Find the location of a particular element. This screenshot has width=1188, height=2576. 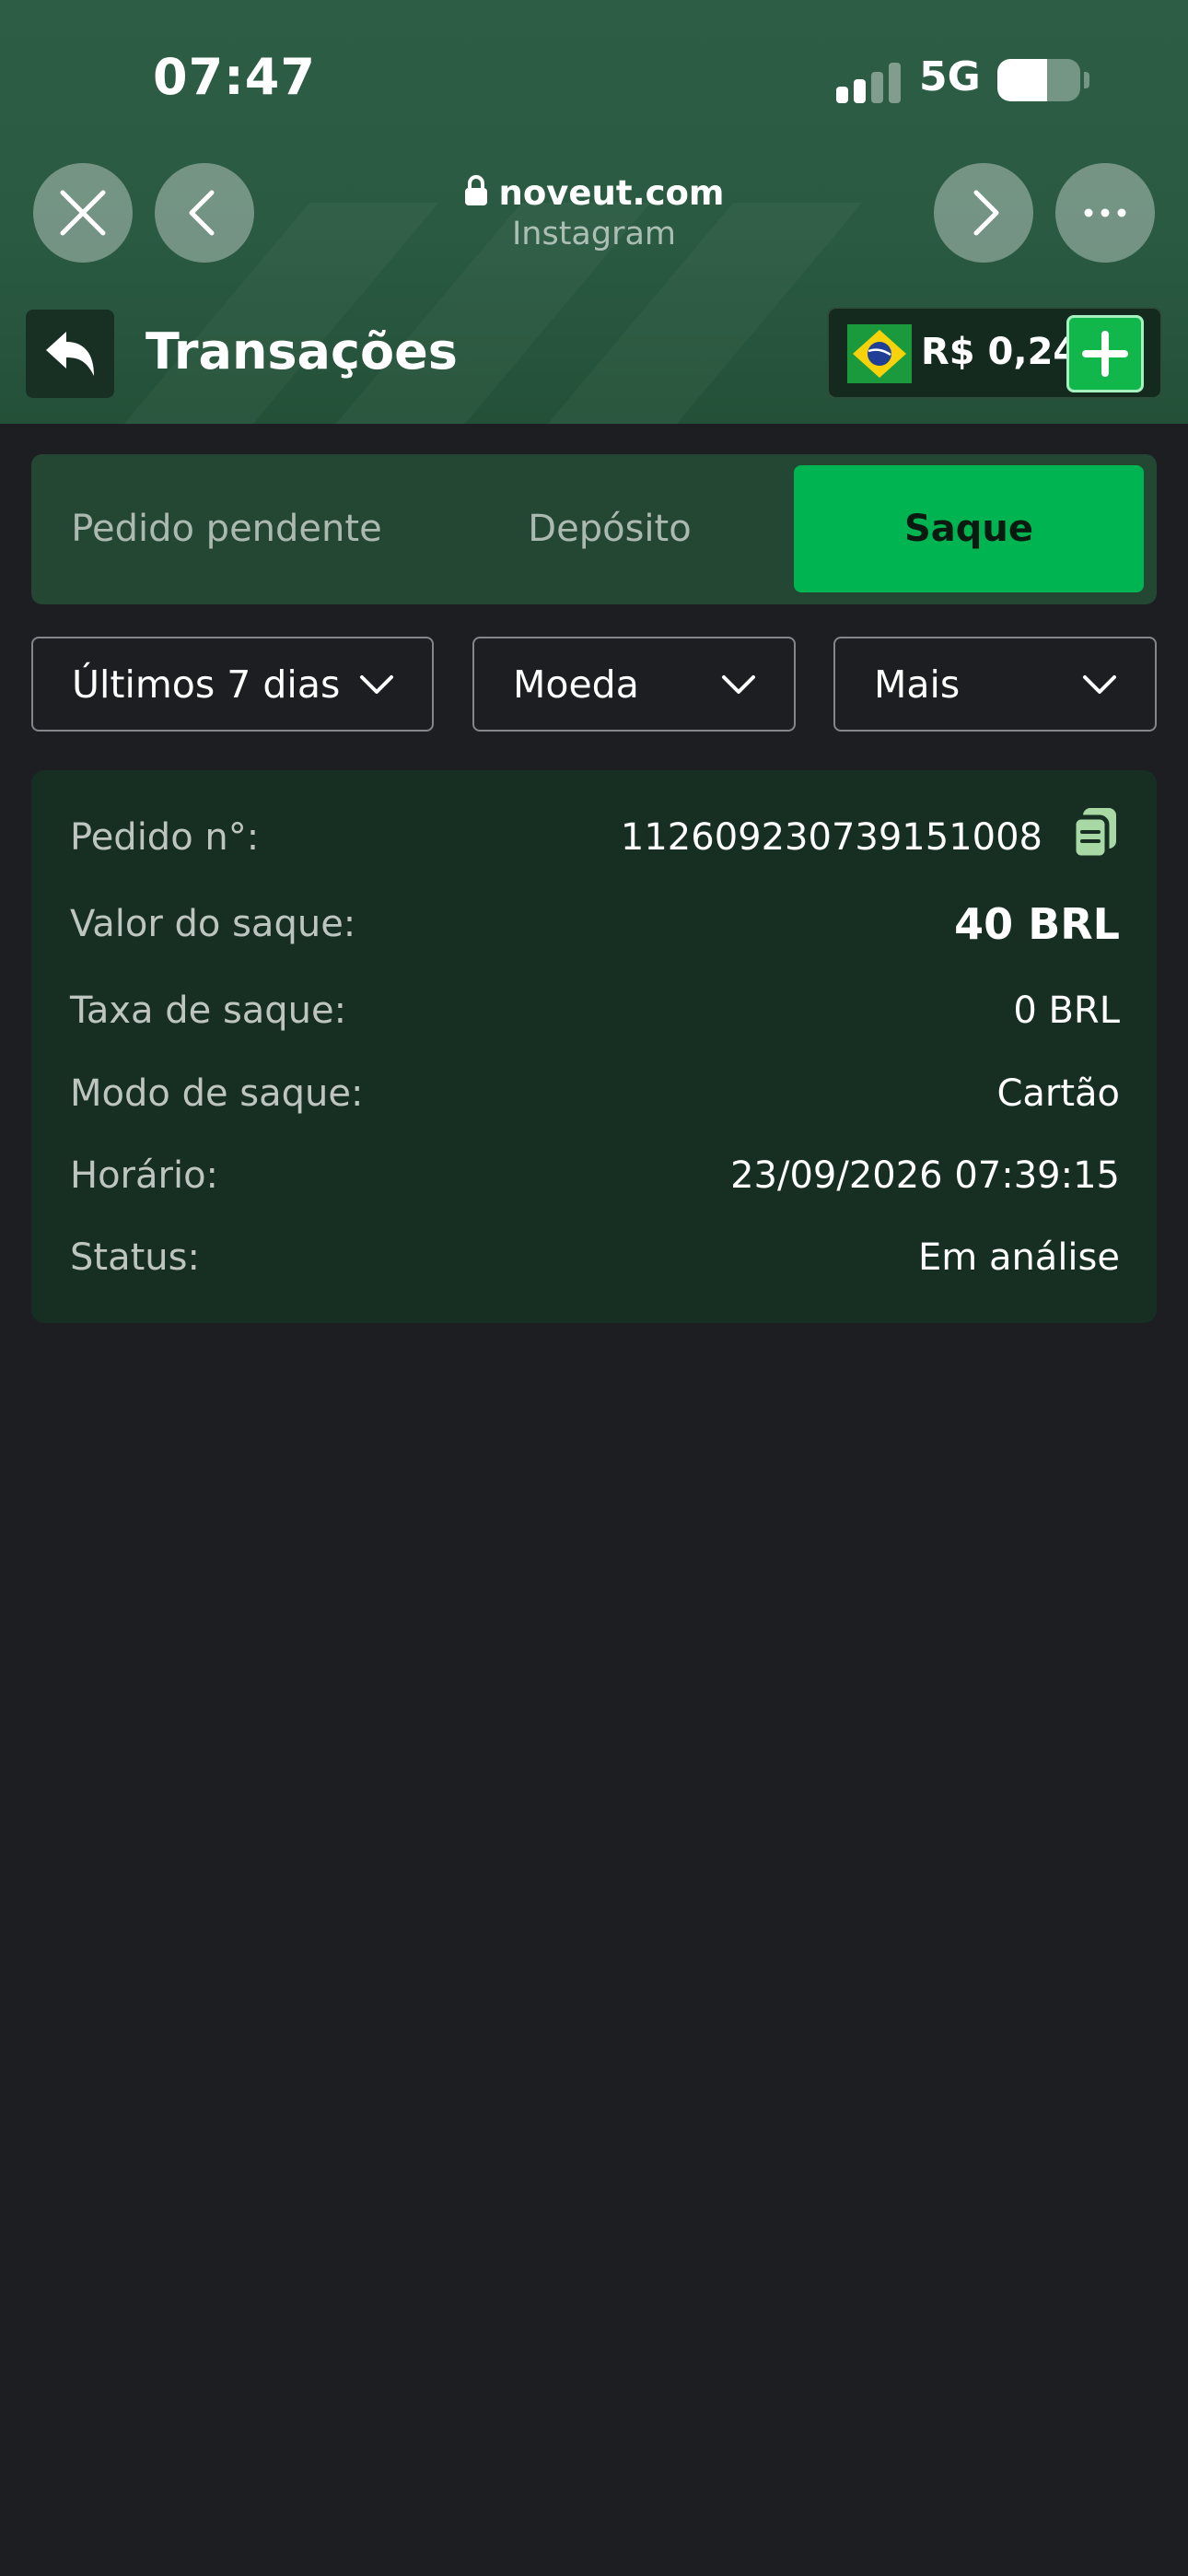

forward-button is located at coordinates (983, 213).